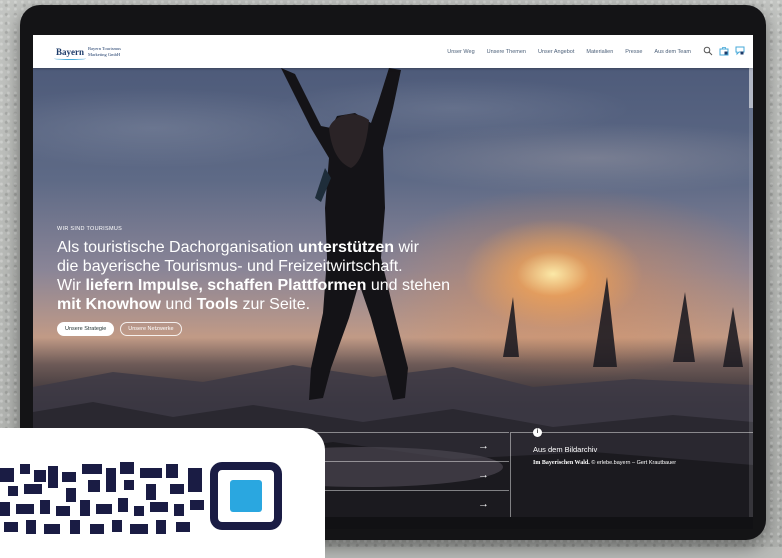  What do you see at coordinates (109, 304) in the screenshot?
I see `headline-emphasis: mit Knowhow` at bounding box center [109, 304].